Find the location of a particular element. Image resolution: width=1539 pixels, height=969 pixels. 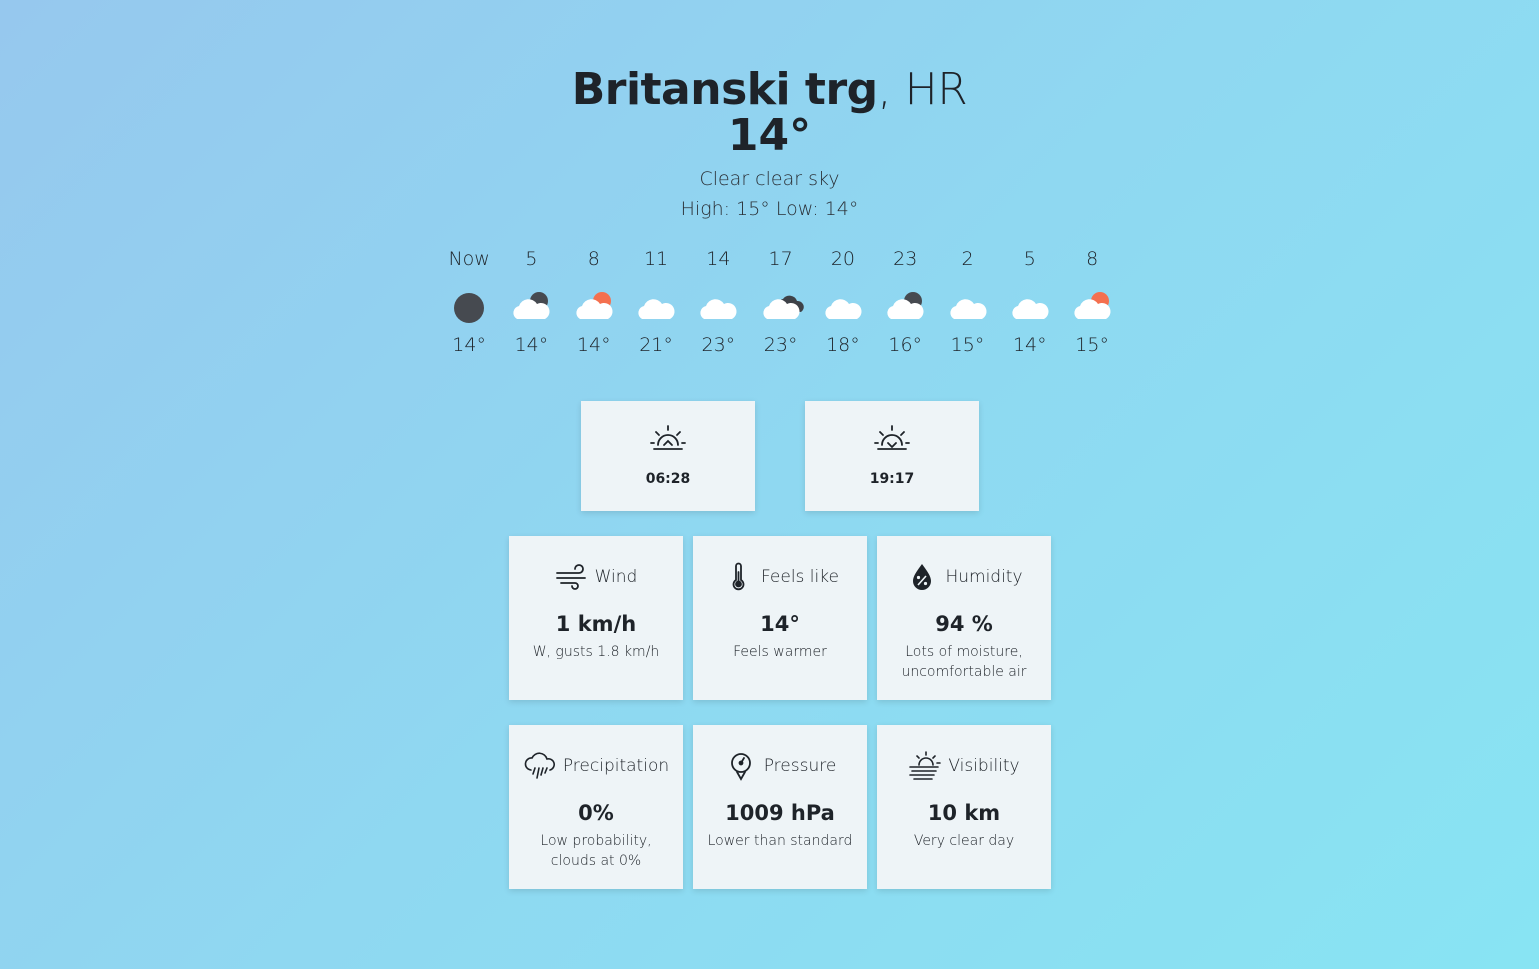

hourly-item: 20 18° is located at coordinates (843, 302).